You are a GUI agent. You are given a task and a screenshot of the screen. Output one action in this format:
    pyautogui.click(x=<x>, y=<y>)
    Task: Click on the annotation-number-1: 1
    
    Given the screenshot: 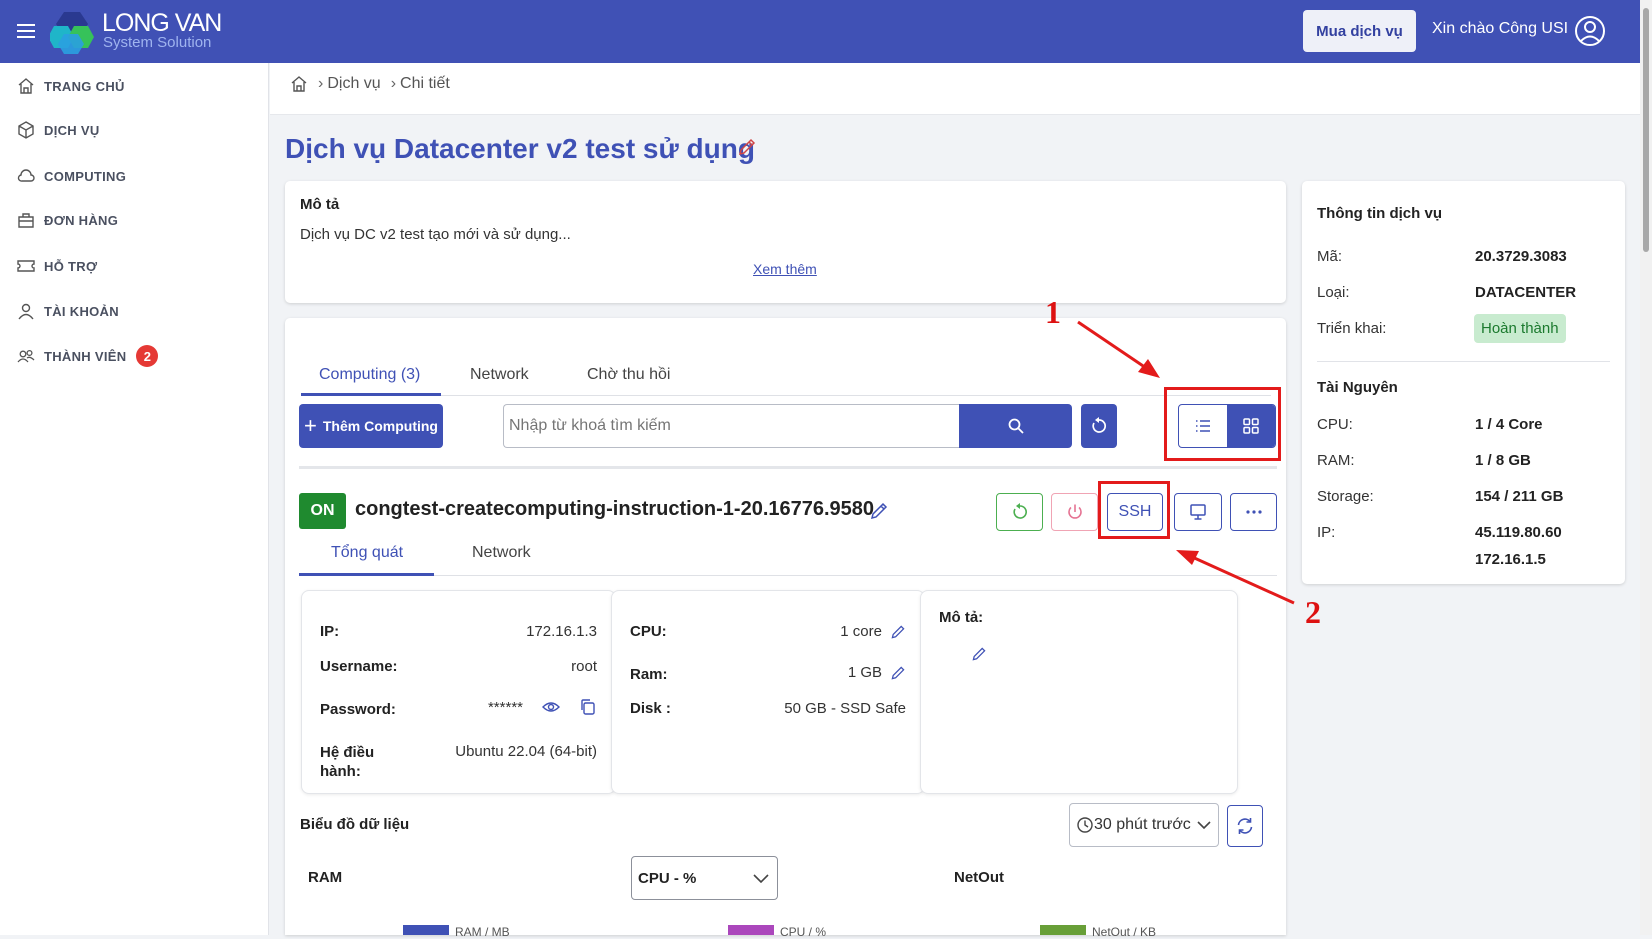 What is the action you would take?
    pyautogui.click(x=1053, y=312)
    